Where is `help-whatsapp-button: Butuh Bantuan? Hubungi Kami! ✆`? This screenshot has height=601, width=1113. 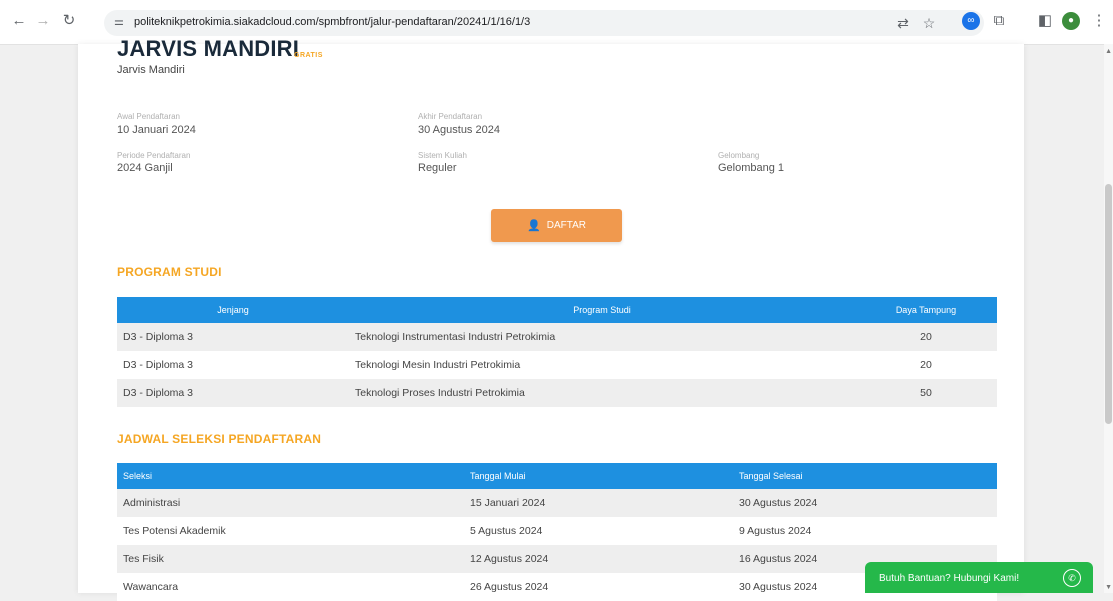
help-whatsapp-button: Butuh Bantuan? Hubungi Kami! ✆ is located at coordinates (979, 577).